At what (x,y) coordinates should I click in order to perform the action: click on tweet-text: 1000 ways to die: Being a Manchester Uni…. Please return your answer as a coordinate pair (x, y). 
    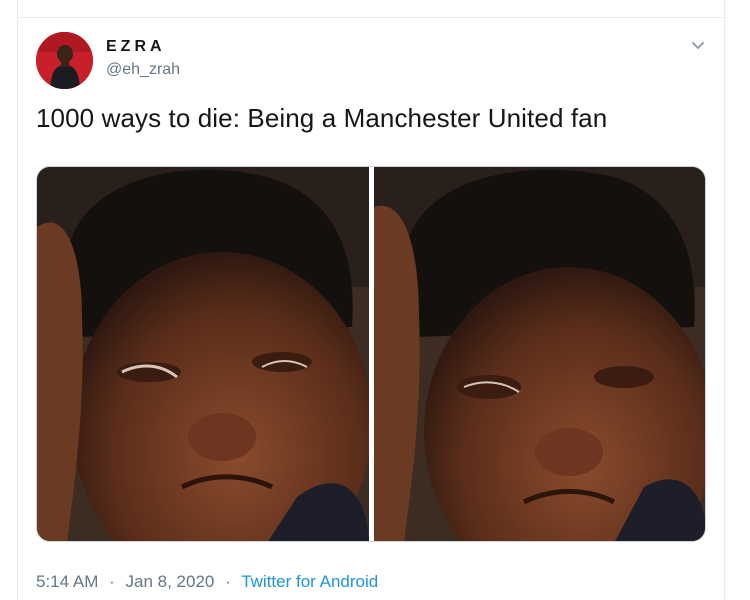
    Looking at the image, I should click on (322, 118).